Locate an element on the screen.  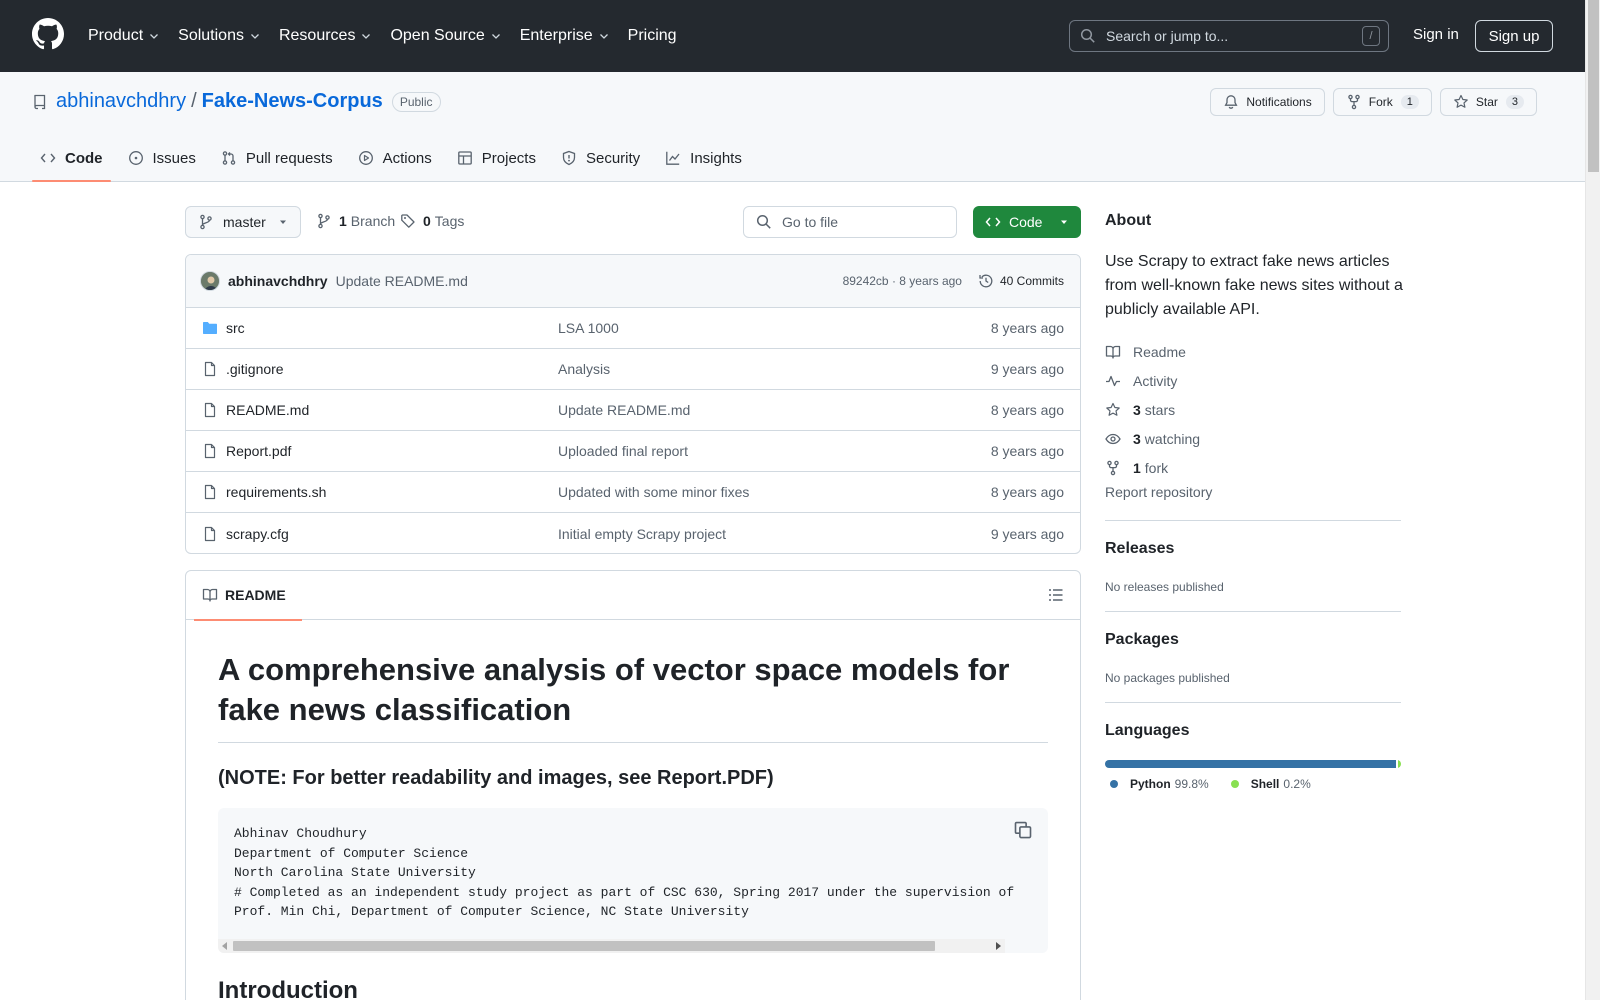
nav-solutions: Solutions is located at coordinates (219, 36).